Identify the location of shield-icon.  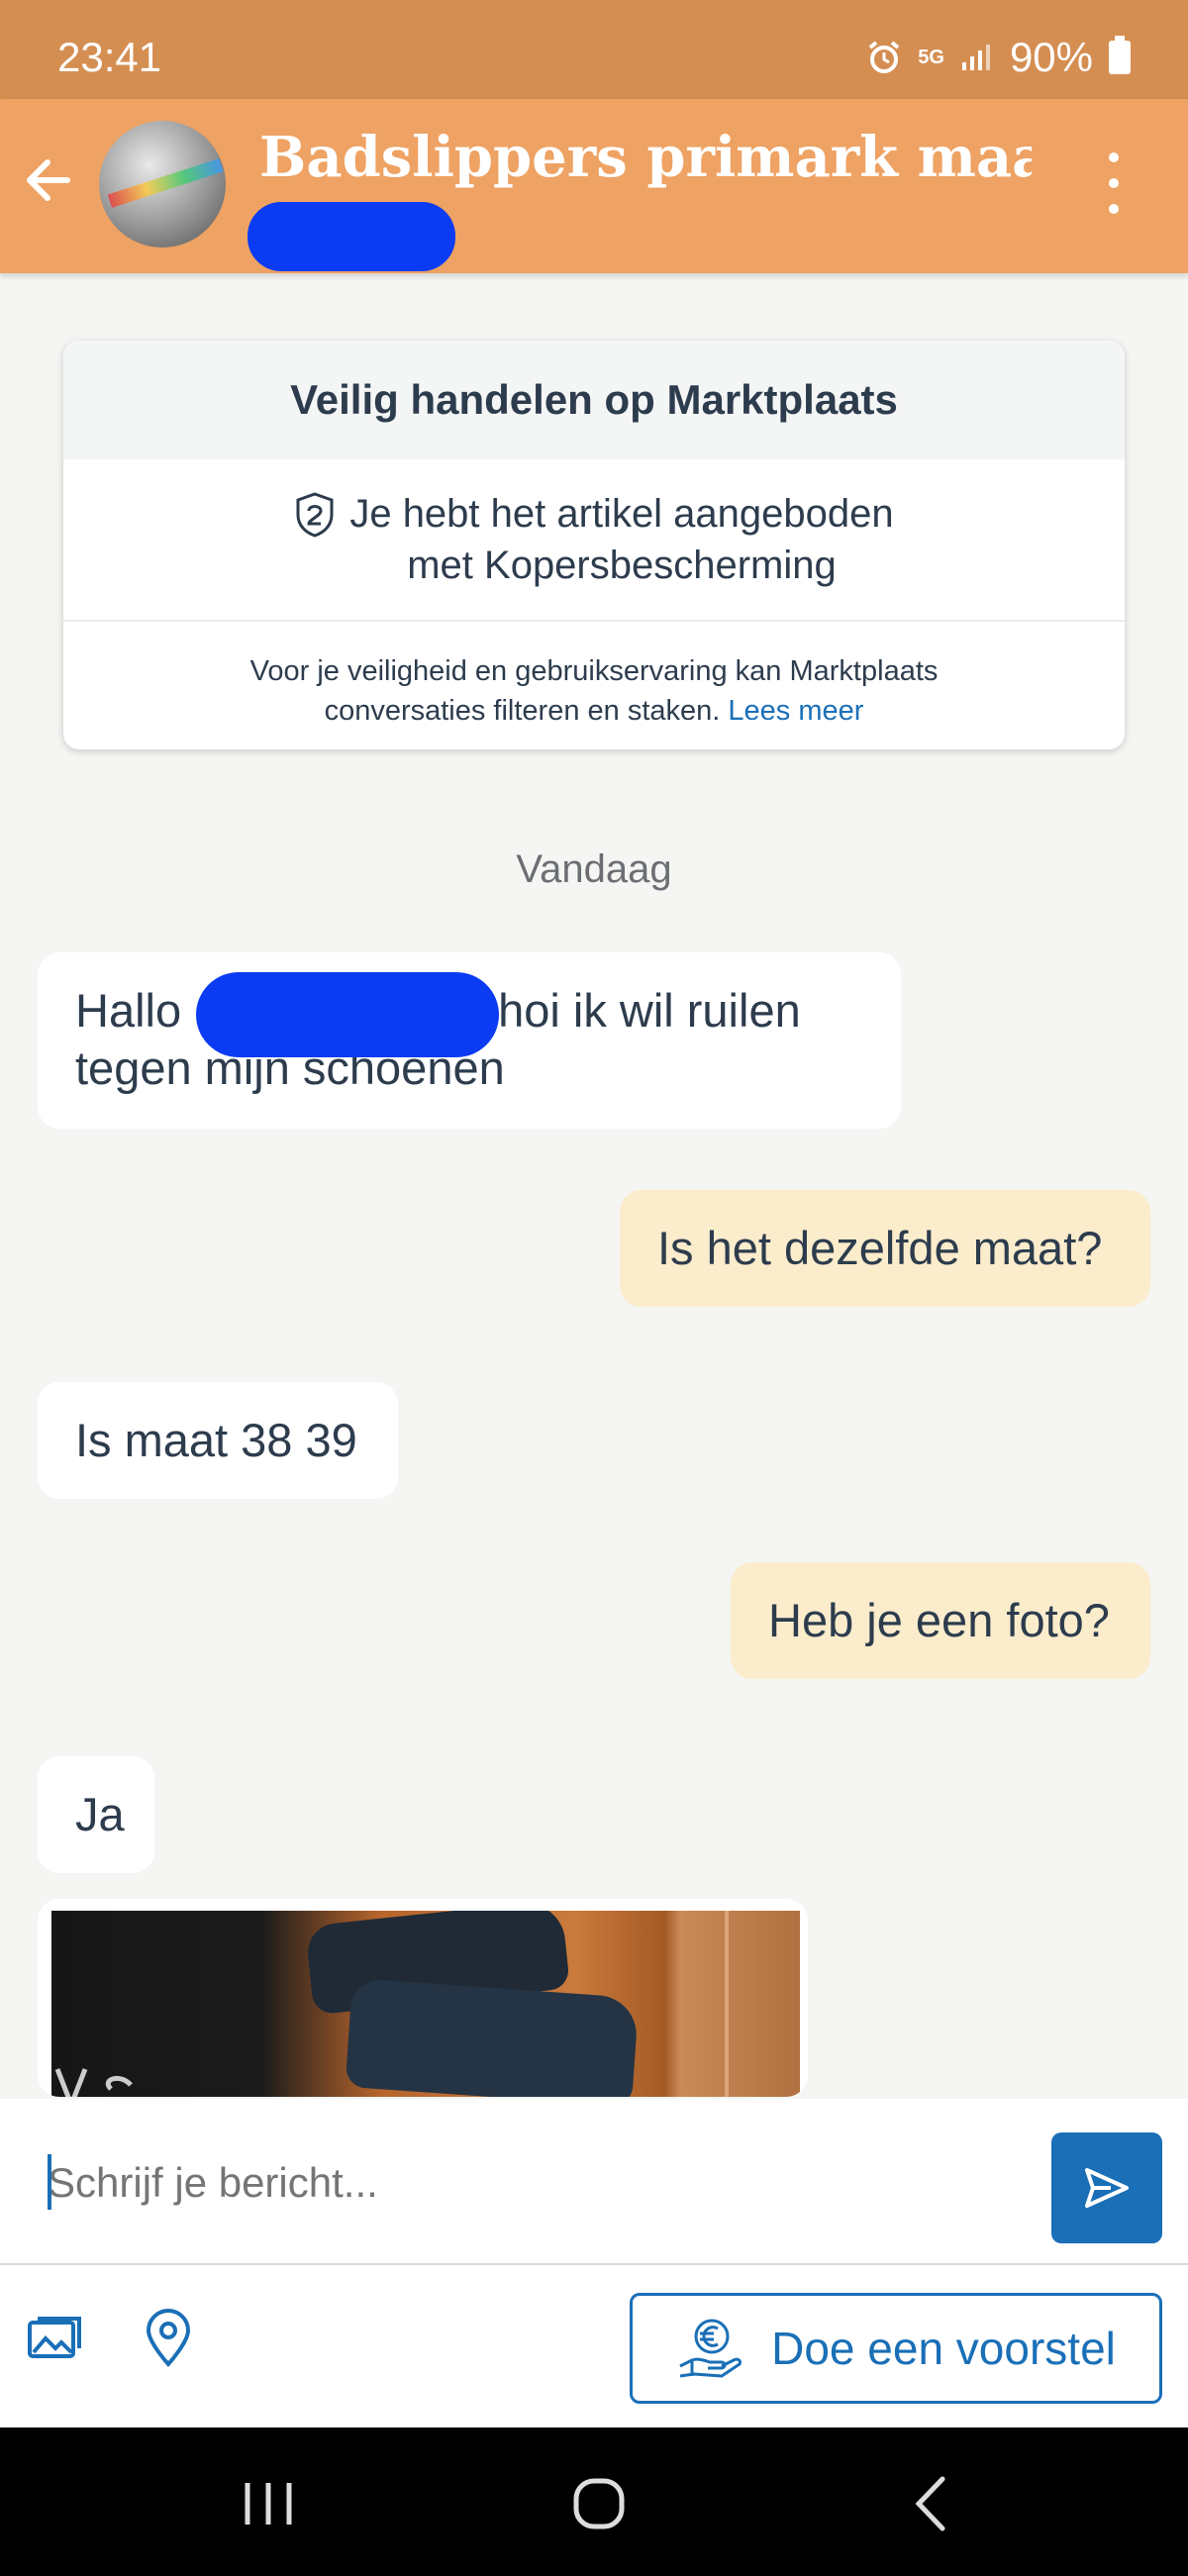
(315, 515).